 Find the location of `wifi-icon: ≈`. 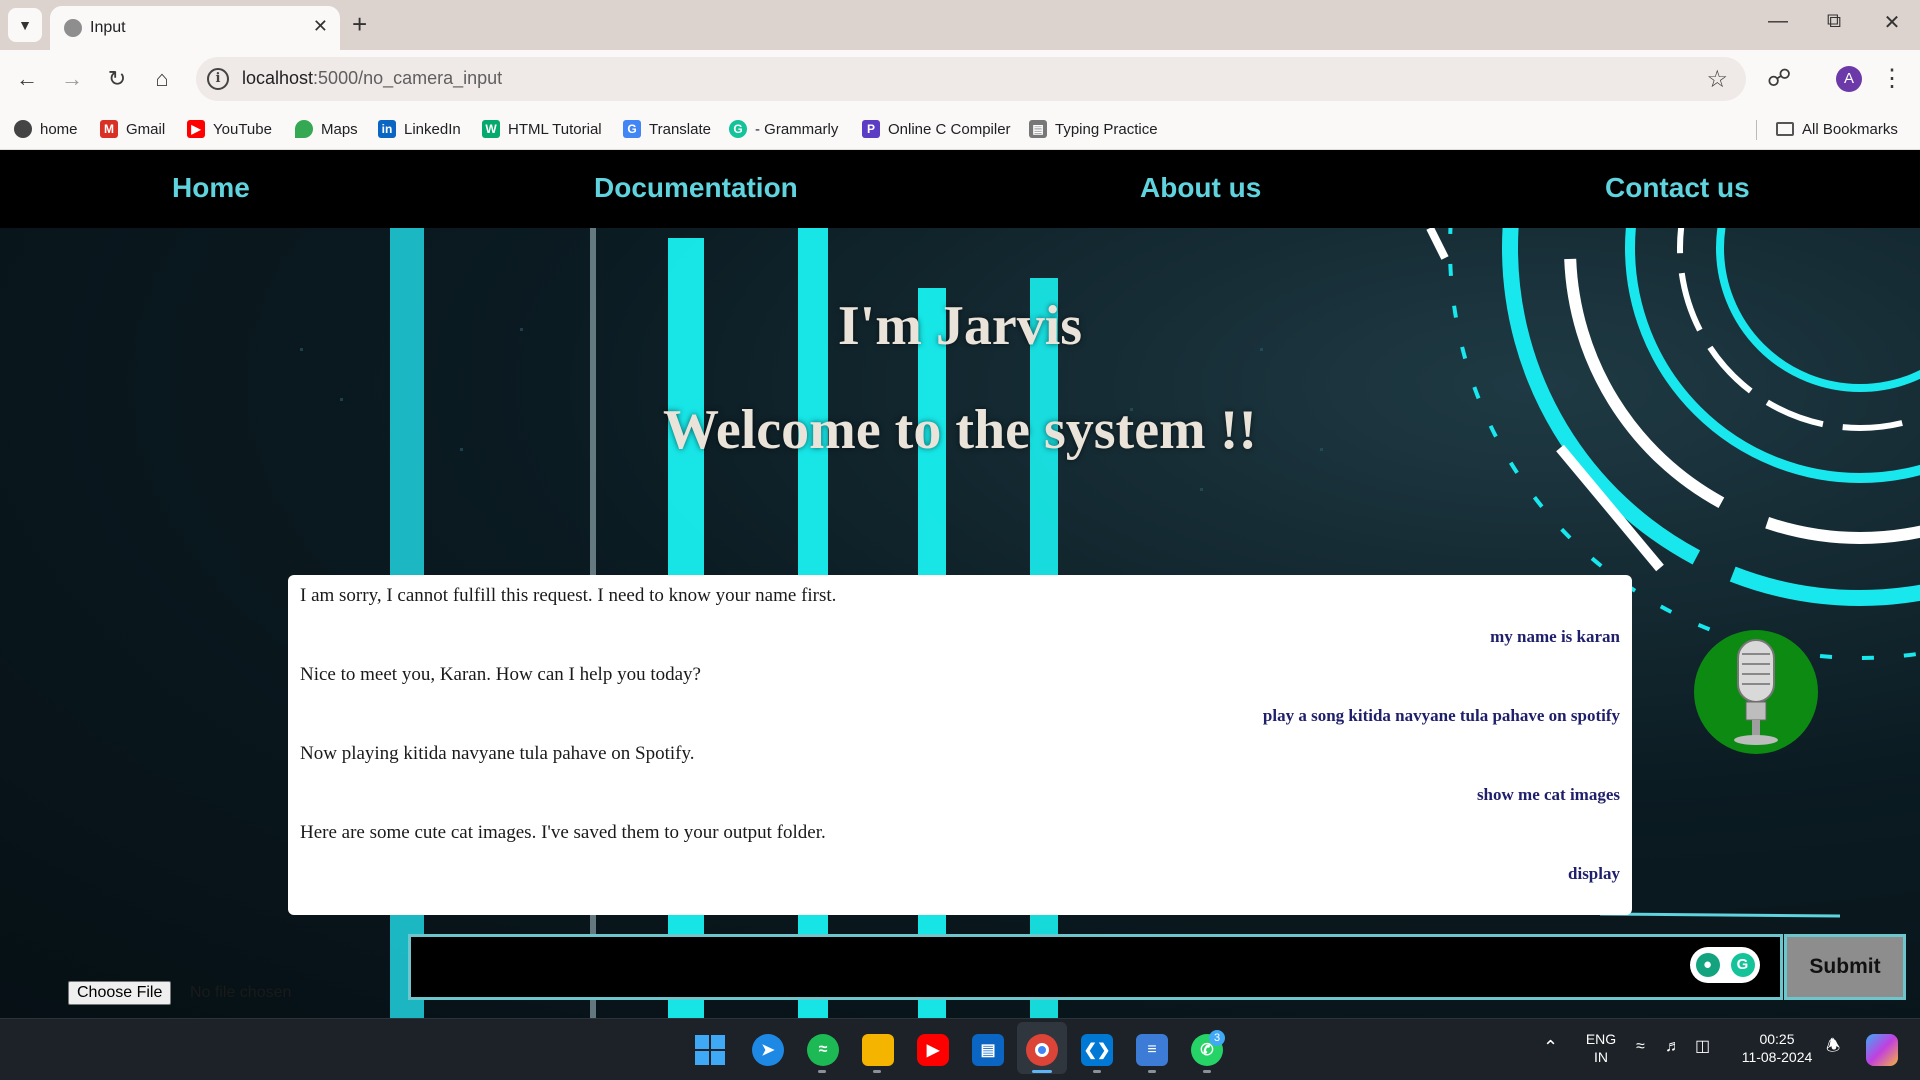

wifi-icon: ≈ is located at coordinates (1640, 1047).